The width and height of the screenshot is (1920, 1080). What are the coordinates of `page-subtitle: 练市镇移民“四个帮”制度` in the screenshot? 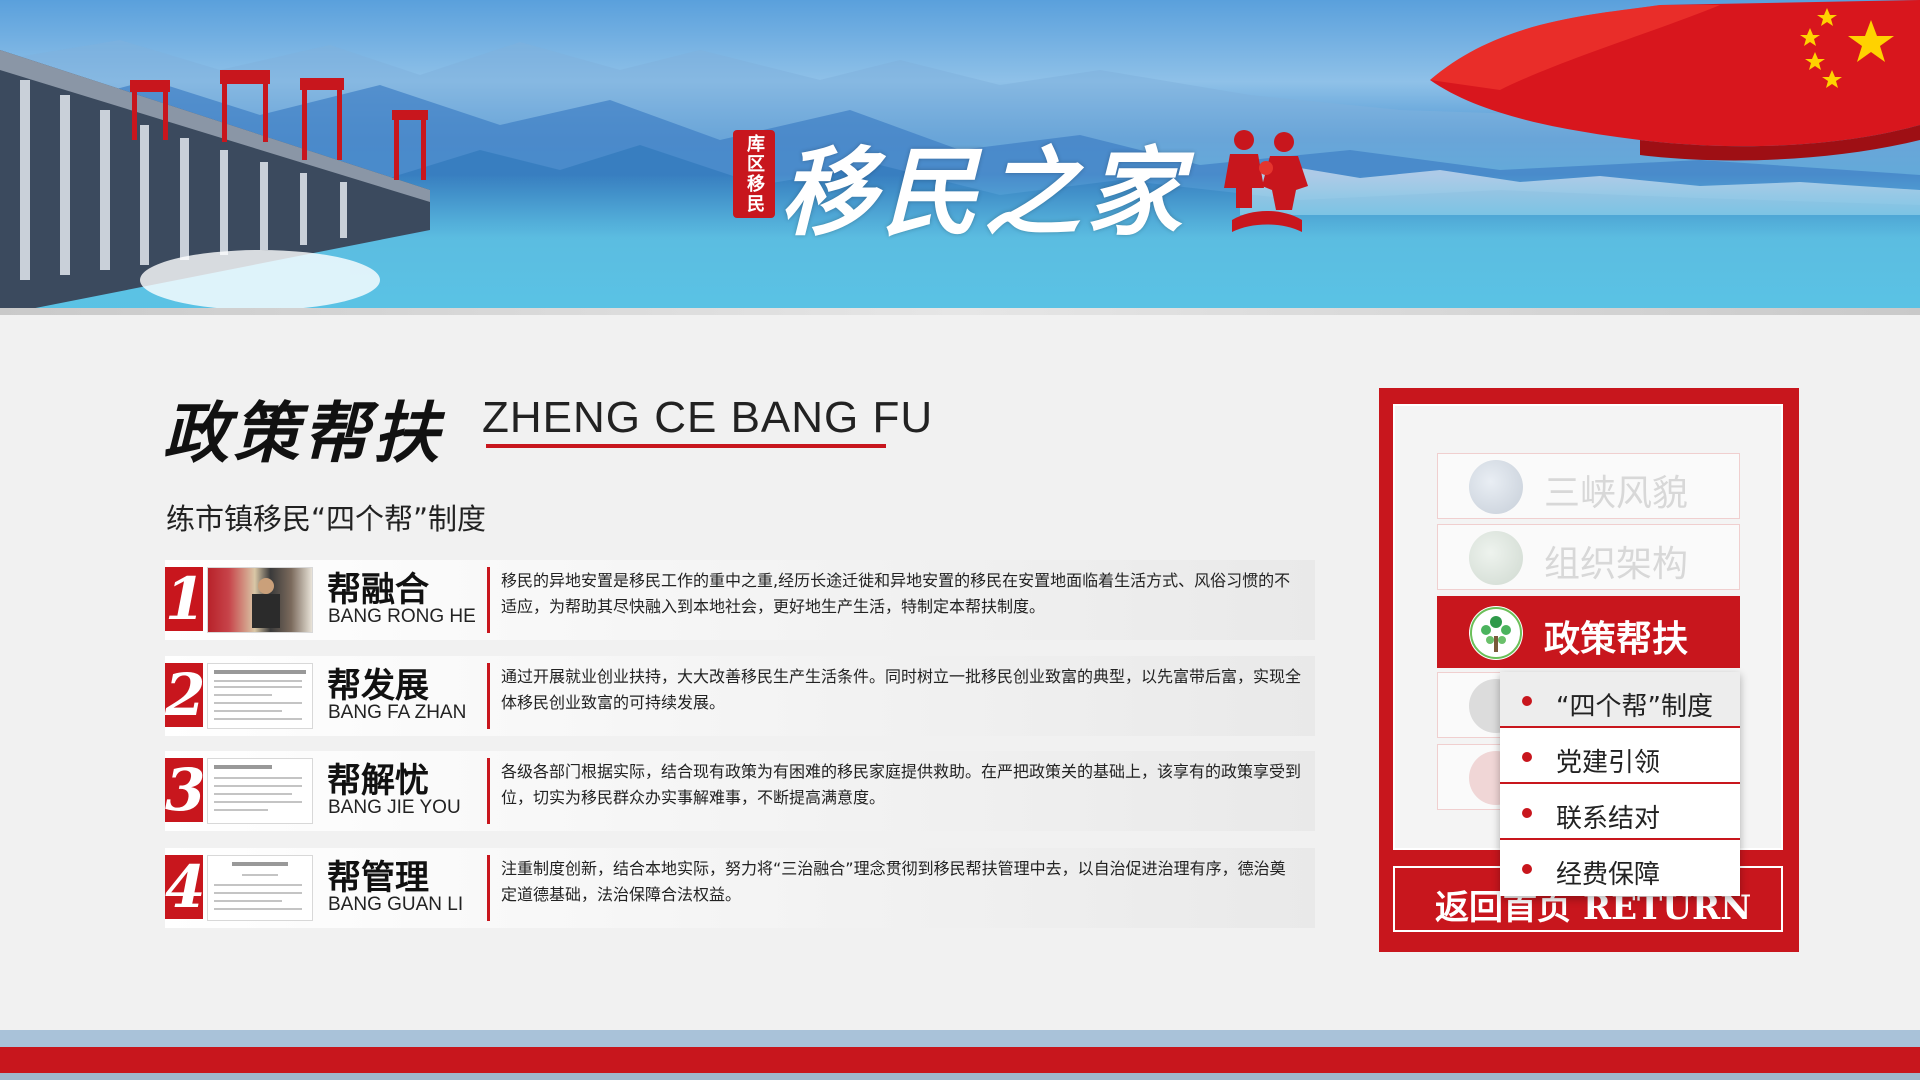 It's located at (326, 519).